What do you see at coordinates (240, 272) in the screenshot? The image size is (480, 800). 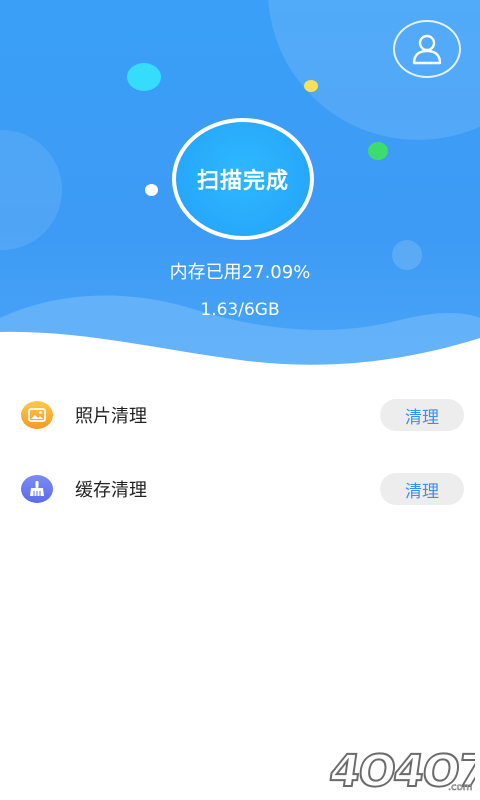 I see `memory-used-text: 内存已用27.09%` at bounding box center [240, 272].